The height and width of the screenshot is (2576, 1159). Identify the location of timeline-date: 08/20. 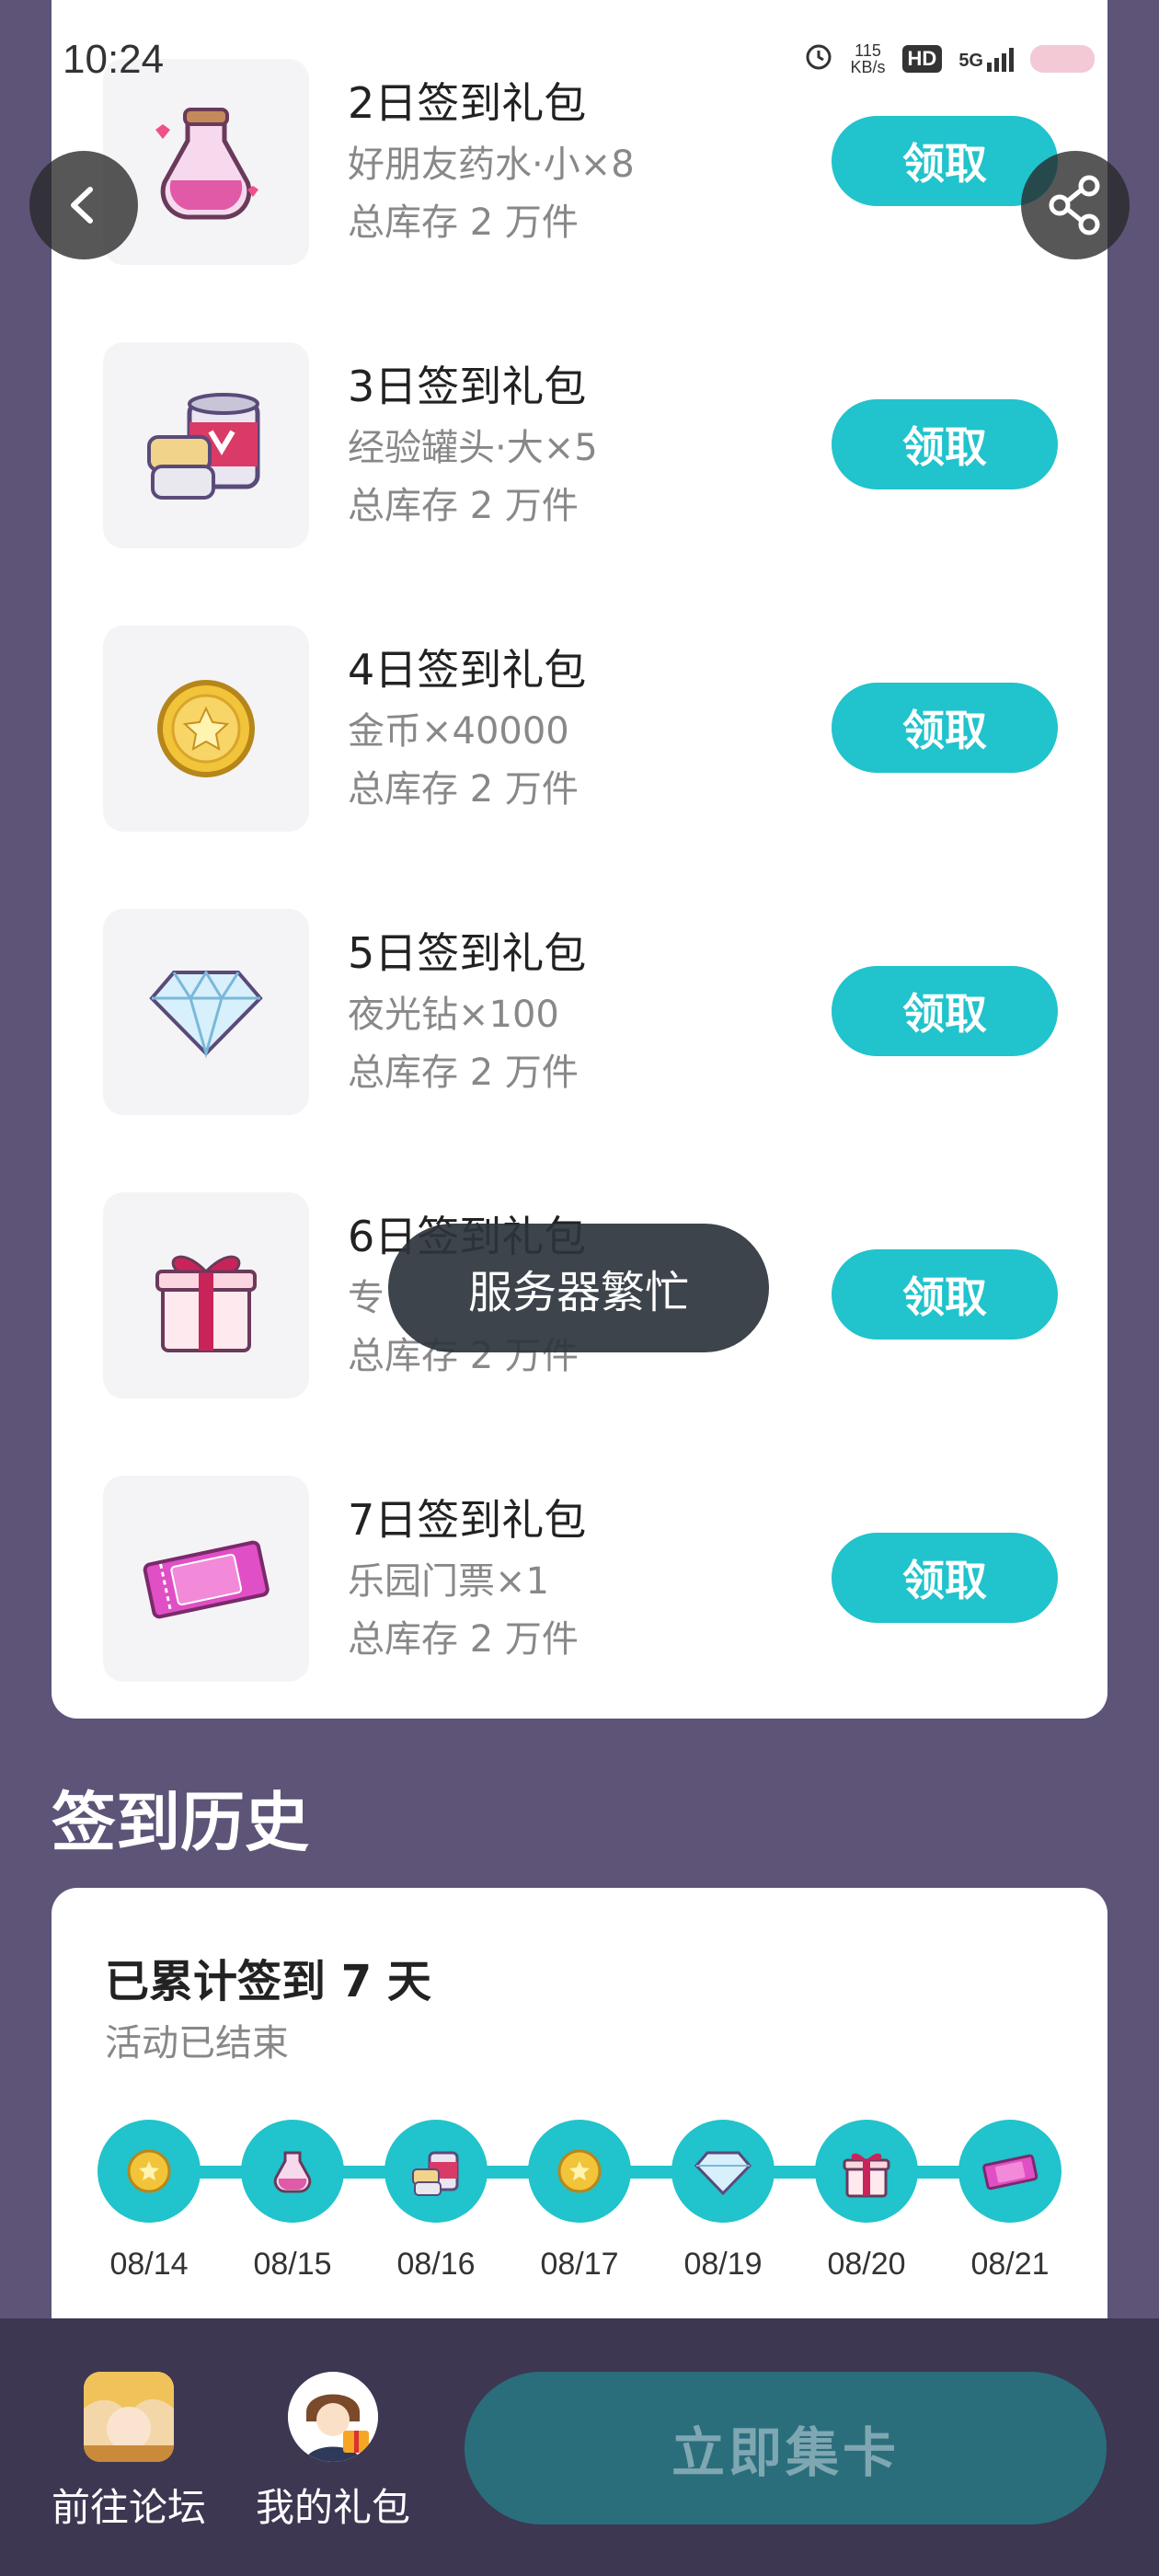
(866, 2264).